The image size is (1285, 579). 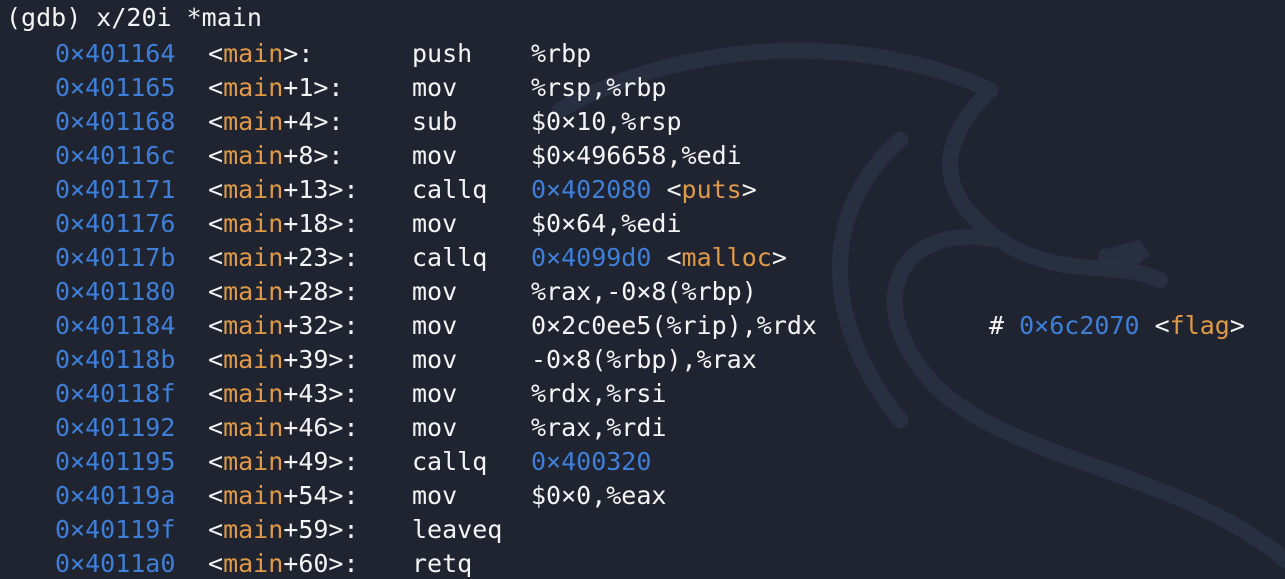 I want to click on operands: 0×2c0ee5(%rip),%rdx, so click(x=674, y=326).